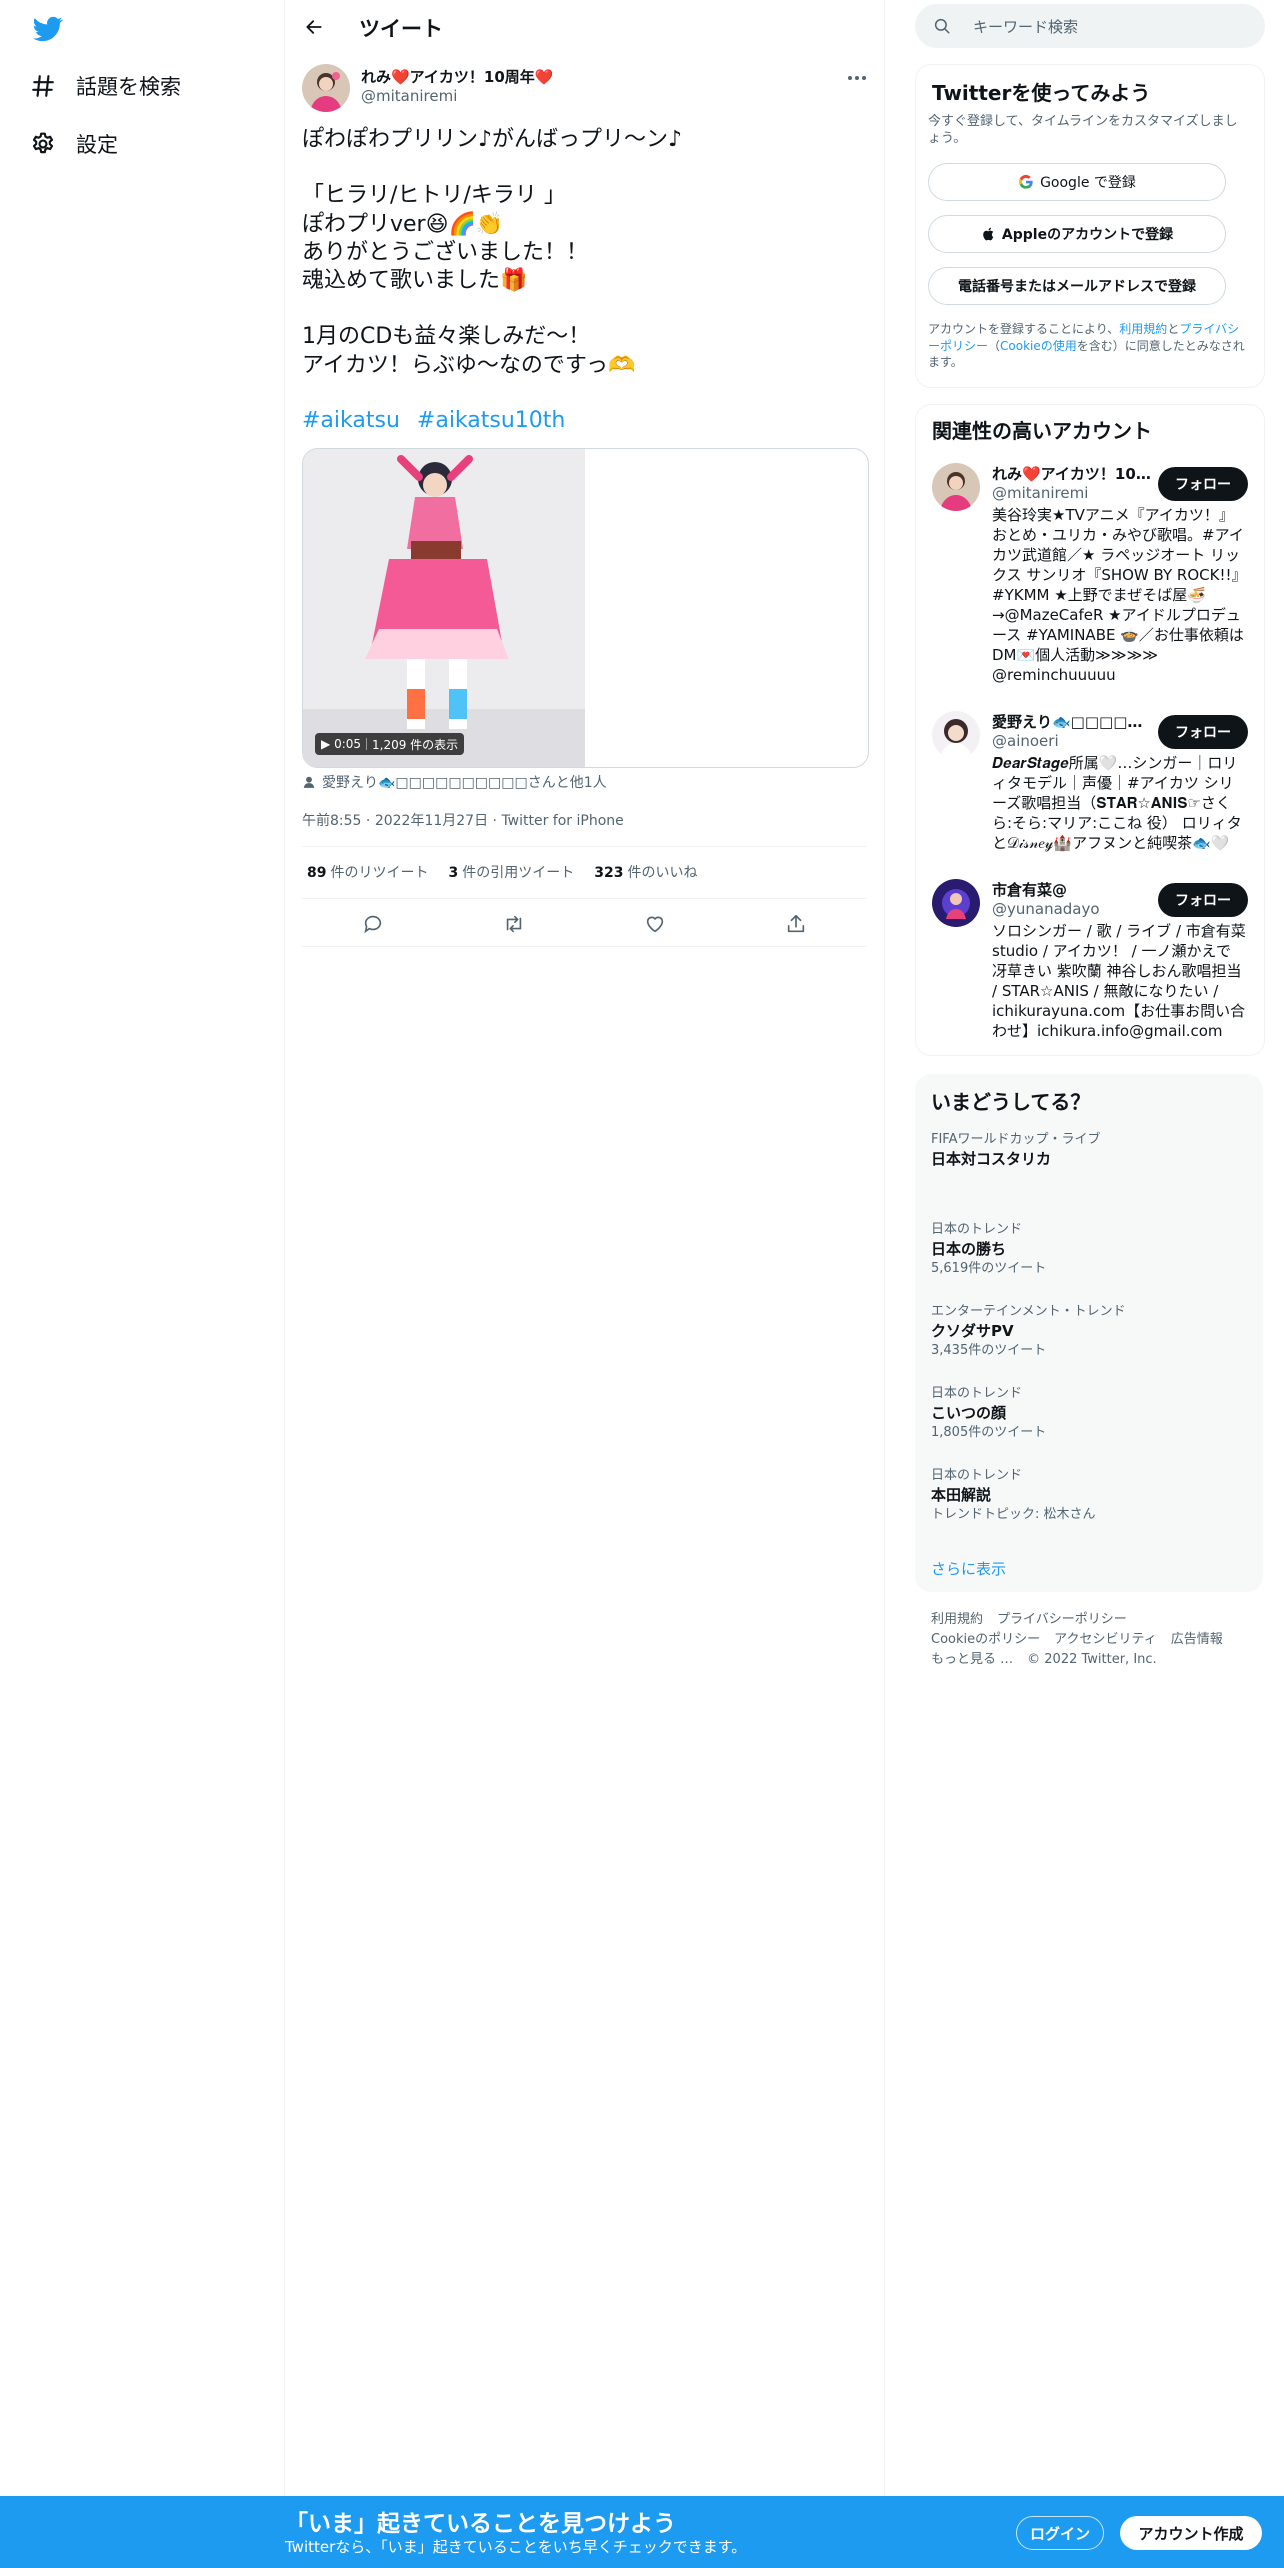 The height and width of the screenshot is (2568, 1284). What do you see at coordinates (1040, 493) in the screenshot?
I see `account-handle: @mitaniremi` at bounding box center [1040, 493].